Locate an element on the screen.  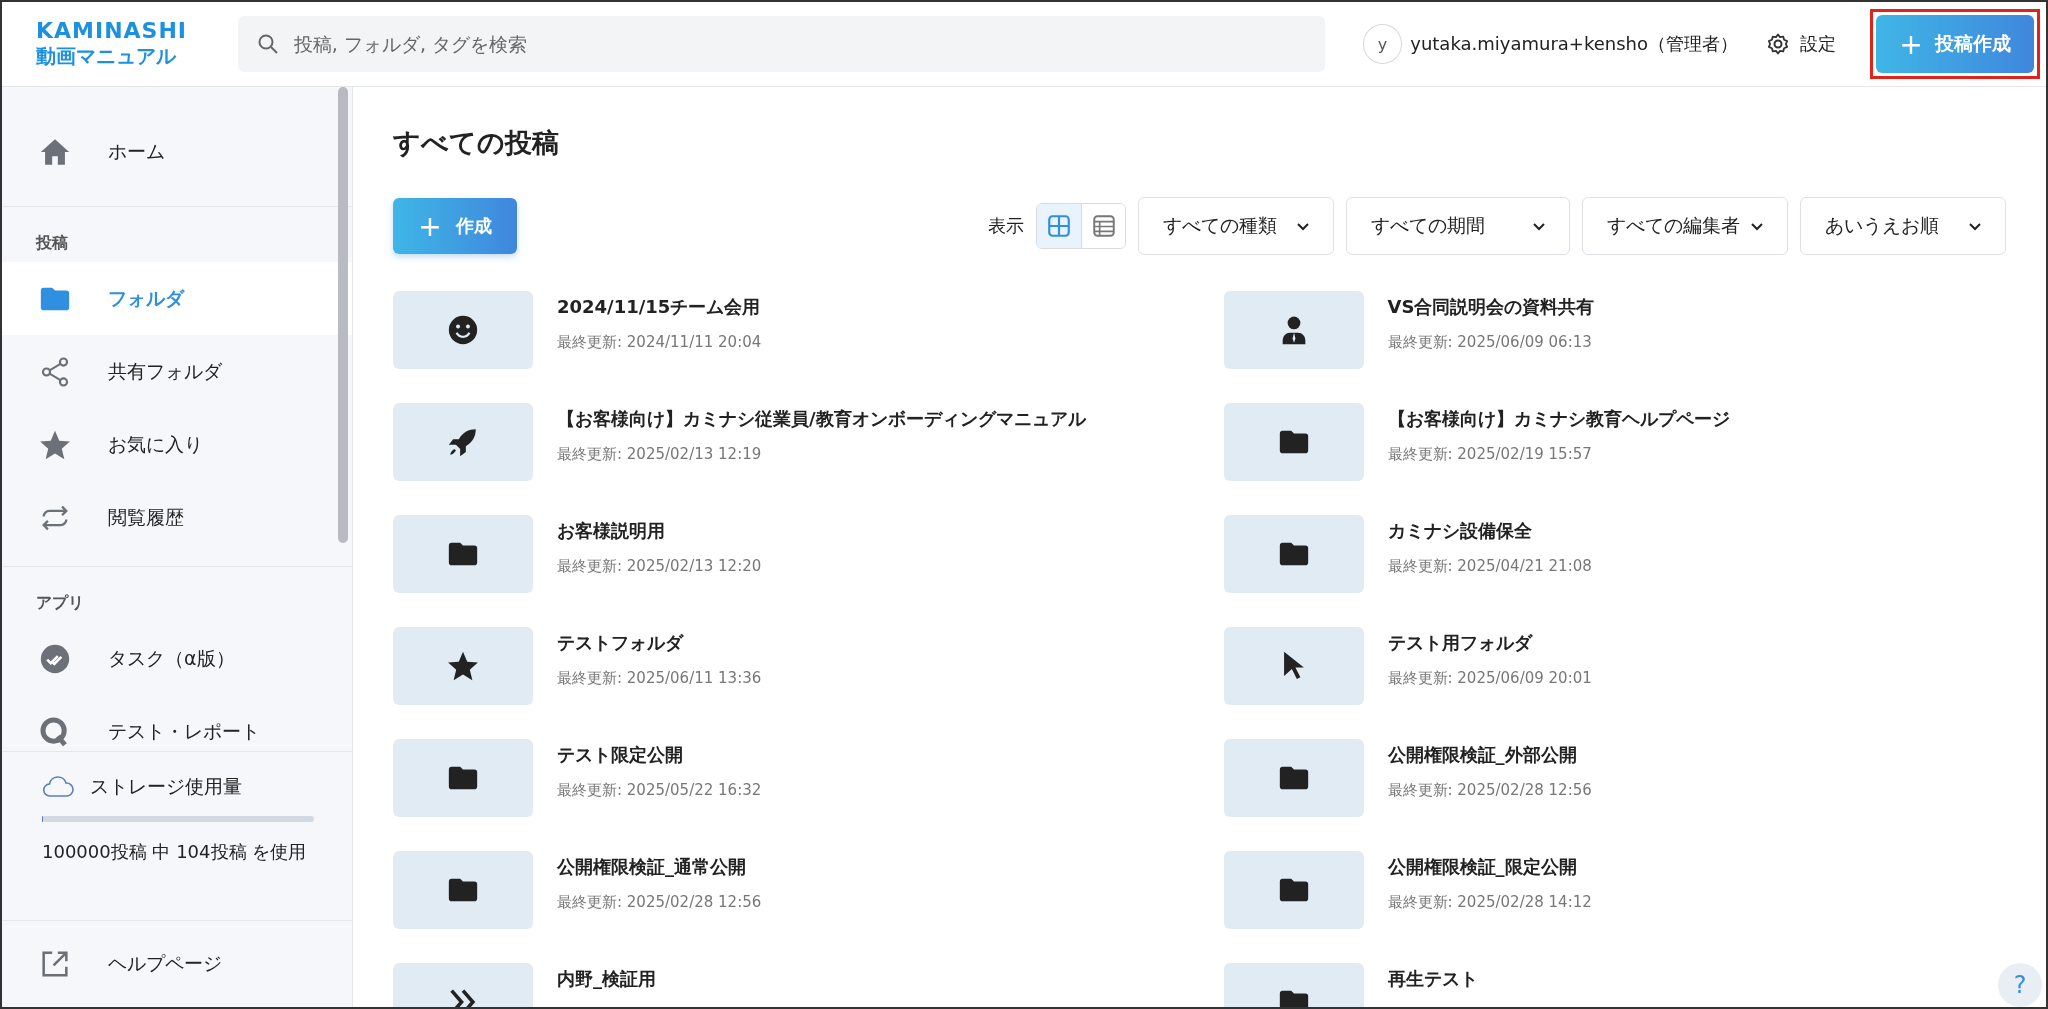
sidebar-item: お気に入り is located at coordinates (177, 444).